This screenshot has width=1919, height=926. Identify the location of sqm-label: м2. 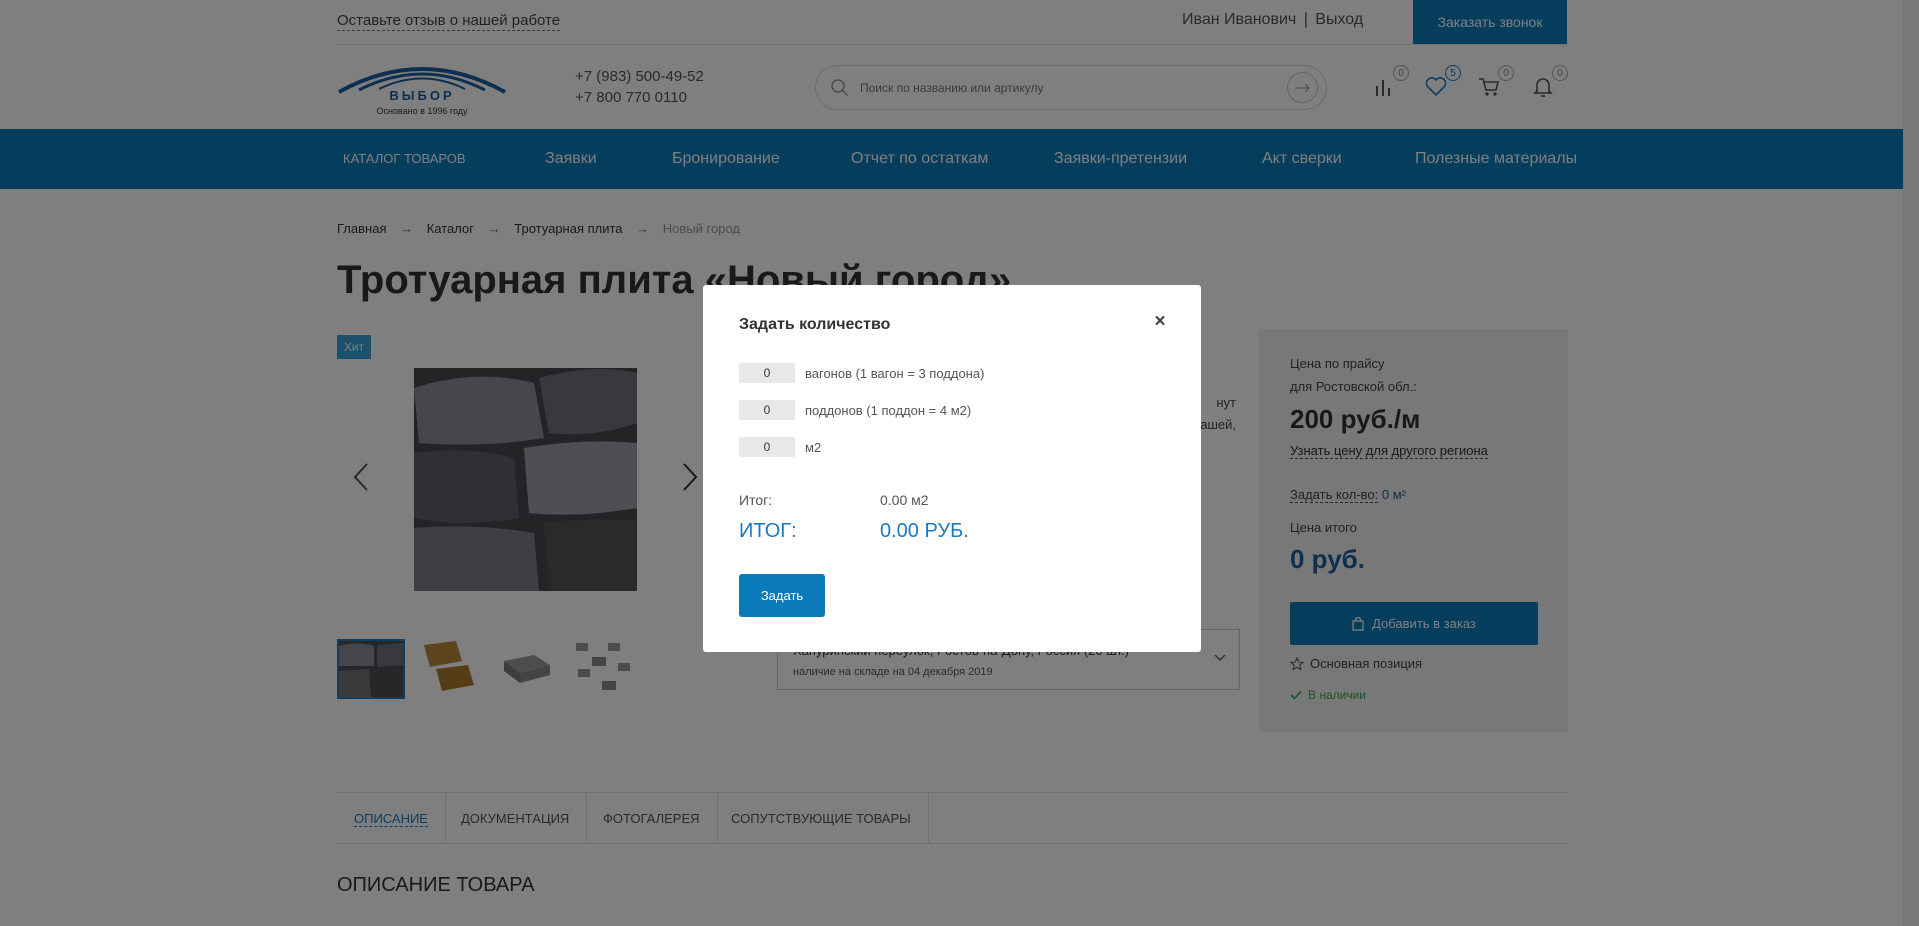
(813, 447).